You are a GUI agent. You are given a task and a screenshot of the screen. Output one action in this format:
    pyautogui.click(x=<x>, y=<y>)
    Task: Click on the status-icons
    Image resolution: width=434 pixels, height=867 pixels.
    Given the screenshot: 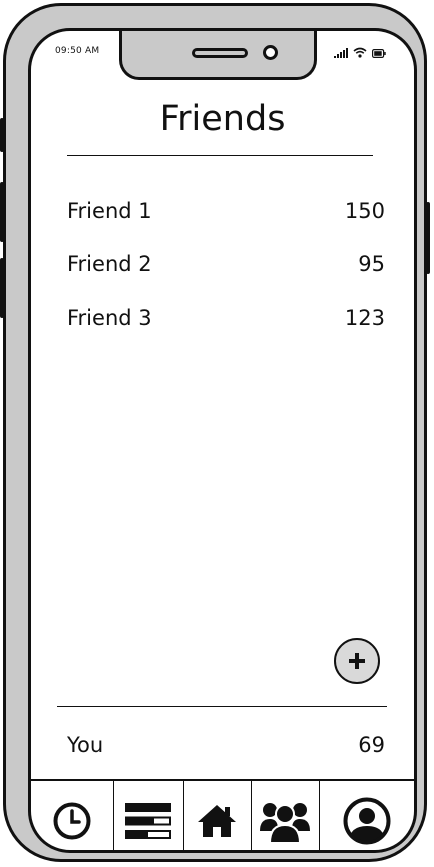 What is the action you would take?
    pyautogui.click(x=360, y=52)
    